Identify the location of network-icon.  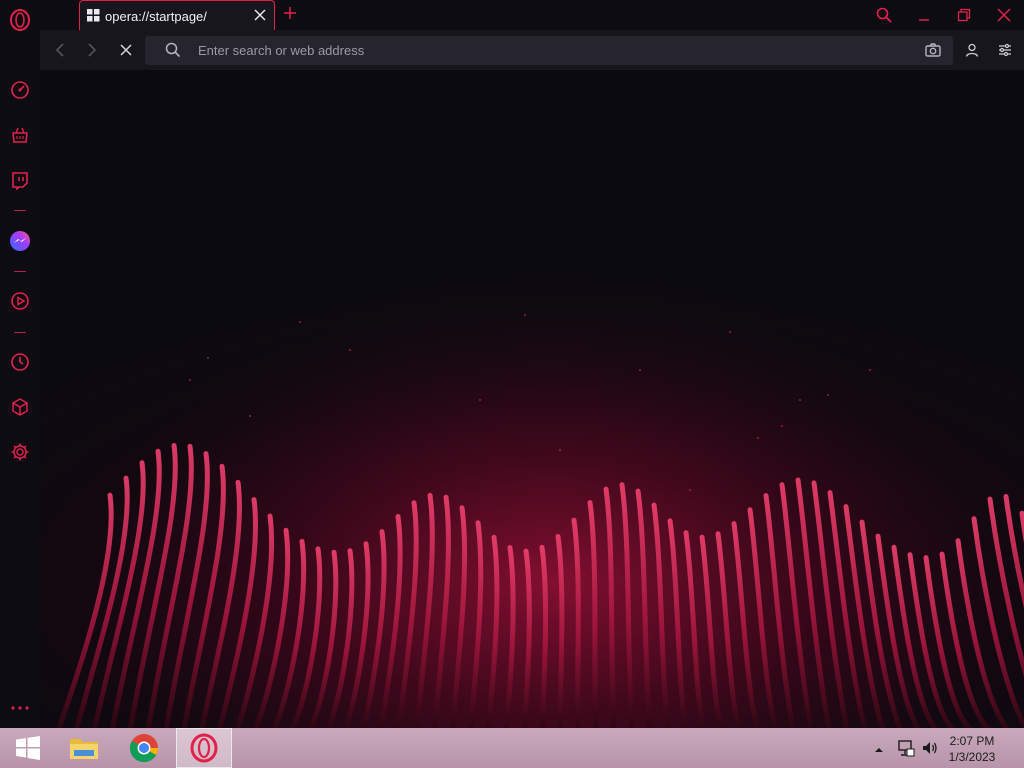
(906, 750).